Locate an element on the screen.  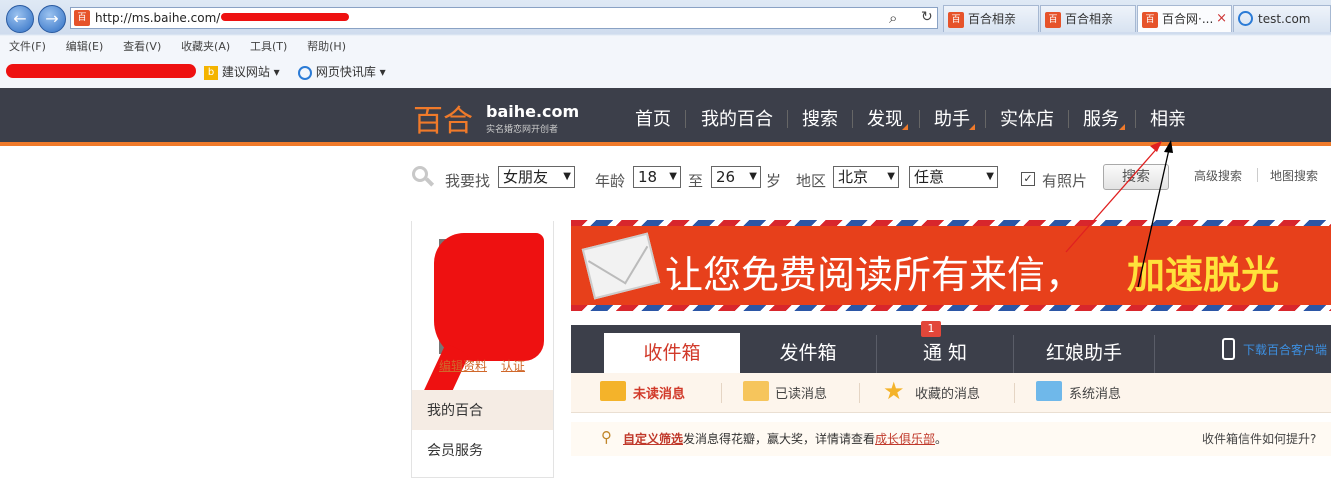
black-arrowhead is located at coordinates (1168, 146).